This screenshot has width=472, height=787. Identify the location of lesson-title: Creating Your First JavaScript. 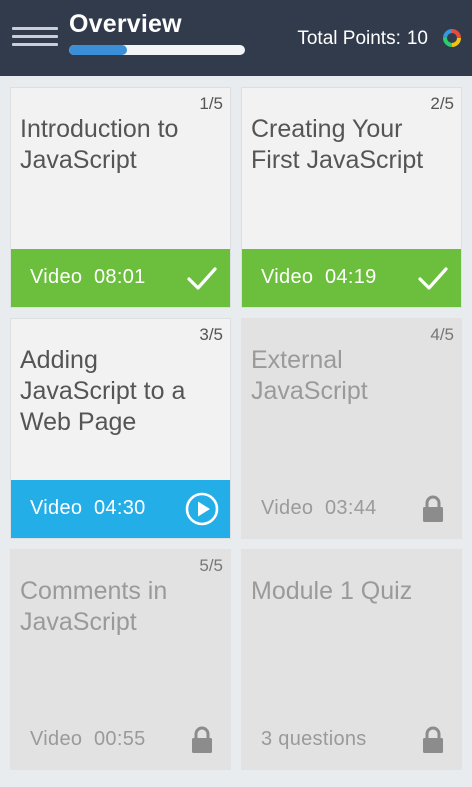
(337, 144).